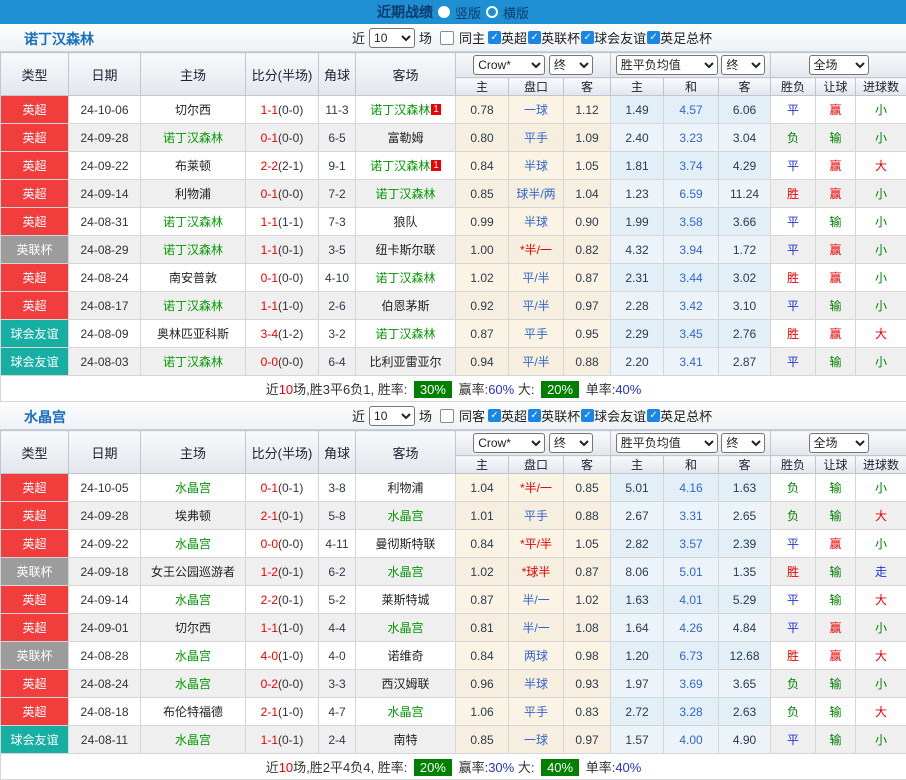 This screenshot has width=906, height=780. Describe the element at coordinates (793, 465) in the screenshot. I see `subcol-outcome: 胜负` at that location.